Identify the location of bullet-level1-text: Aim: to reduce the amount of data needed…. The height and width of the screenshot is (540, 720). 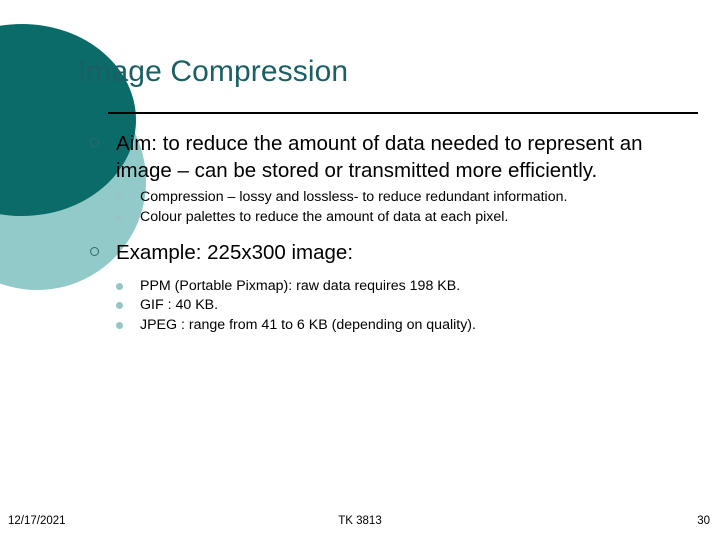
(379, 157).